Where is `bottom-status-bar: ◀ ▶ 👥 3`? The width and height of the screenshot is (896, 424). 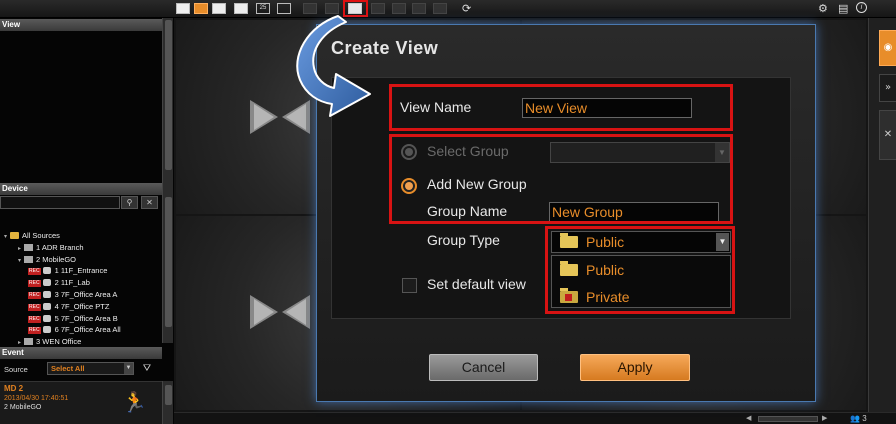 bottom-status-bar: ◀ ▶ 👥 3 is located at coordinates (535, 418).